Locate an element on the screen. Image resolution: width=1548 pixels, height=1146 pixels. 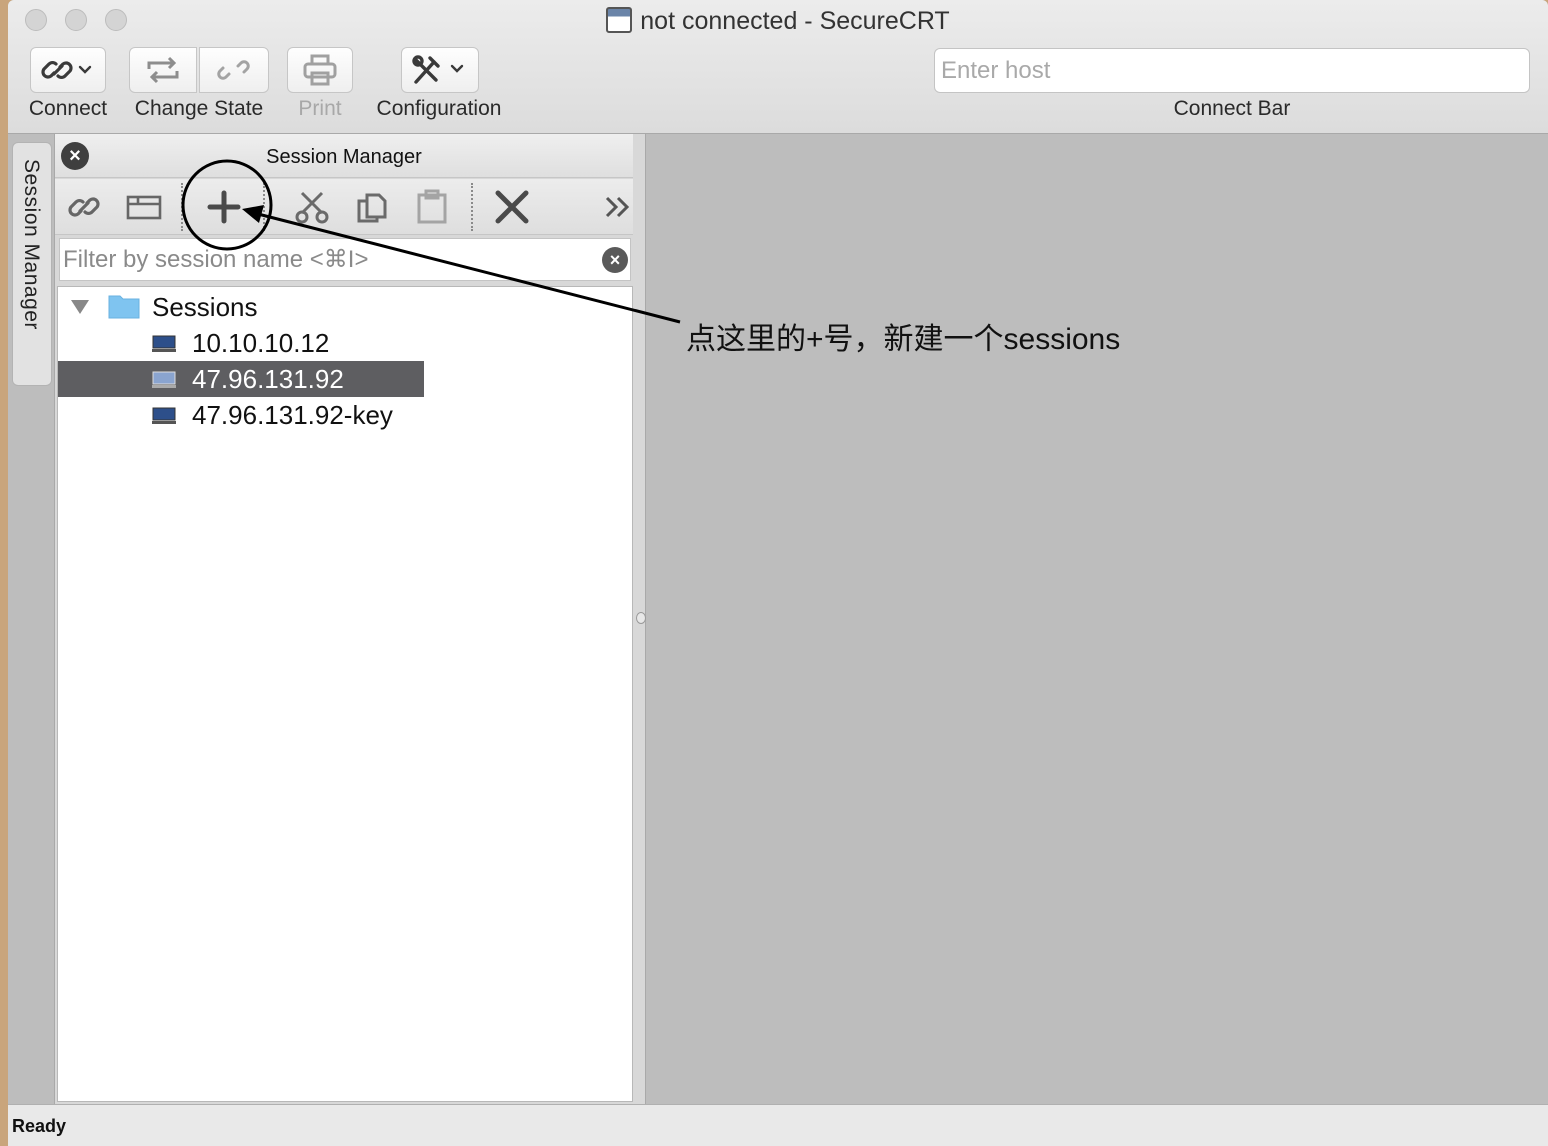
tree-folder-sessions: Sessions is located at coordinates (338, 307).